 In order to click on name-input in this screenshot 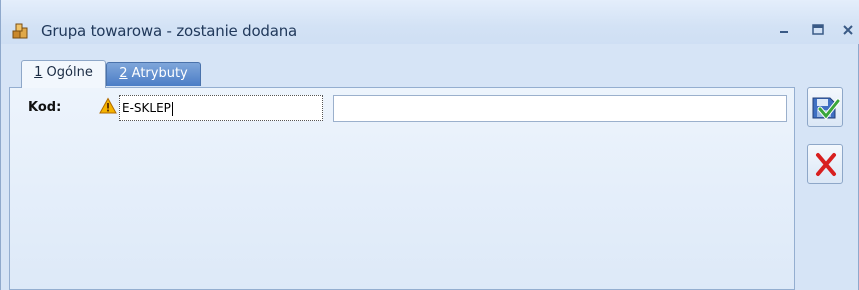, I will do `click(560, 108)`.